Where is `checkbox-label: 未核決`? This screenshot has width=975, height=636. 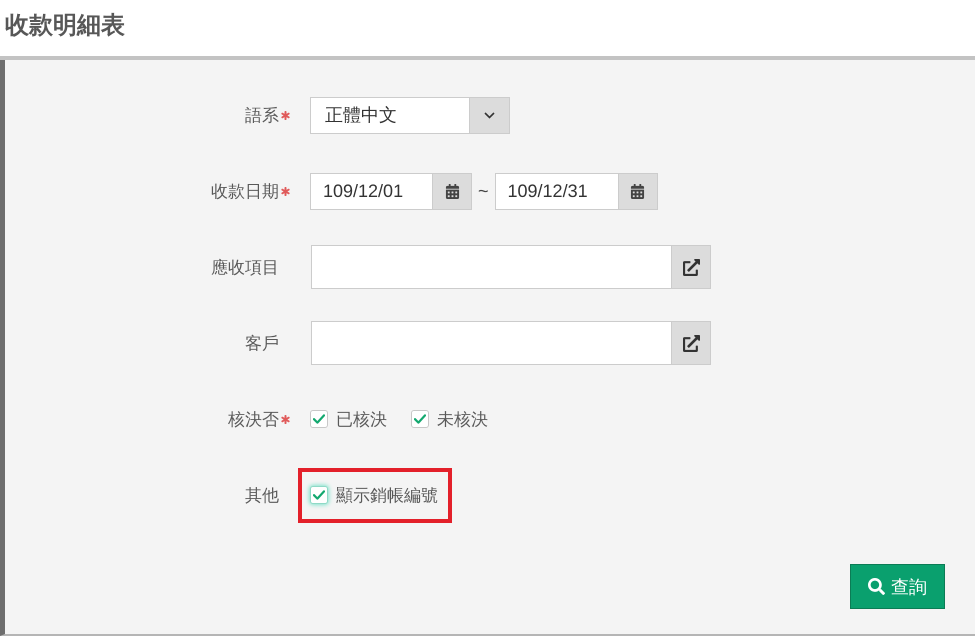
checkbox-label: 未核決 is located at coordinates (462, 419).